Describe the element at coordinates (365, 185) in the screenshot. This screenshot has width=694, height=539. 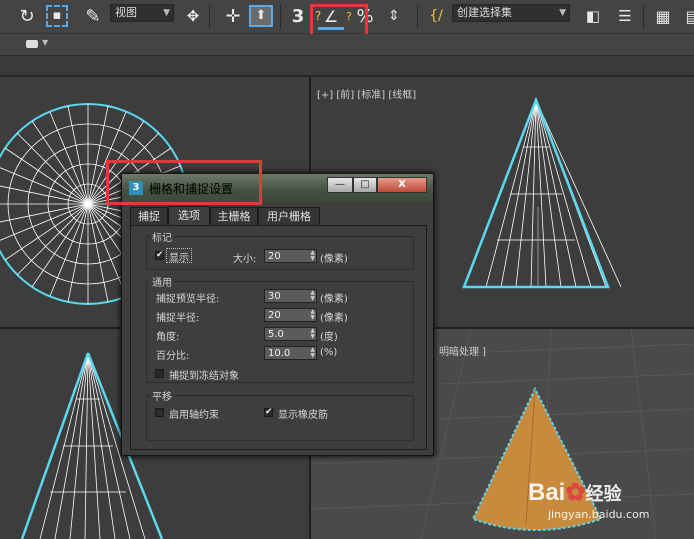
I see `maximize-button: □` at that location.